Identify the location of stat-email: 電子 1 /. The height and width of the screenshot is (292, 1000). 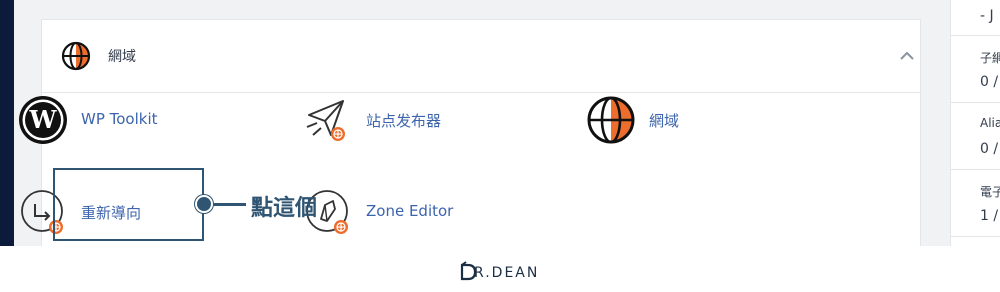
(975, 202).